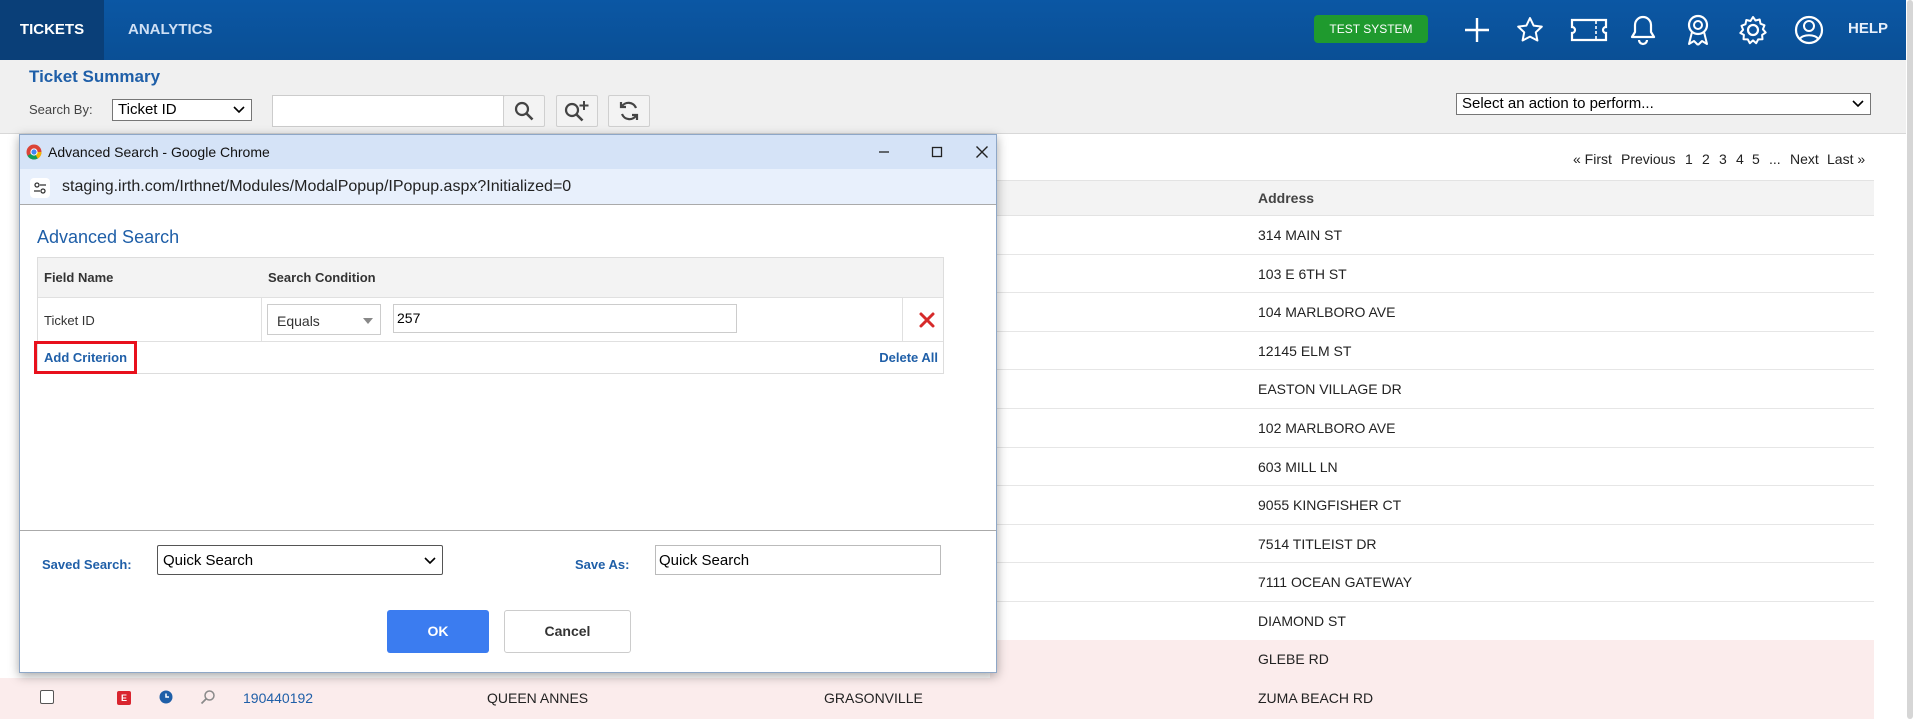  Describe the element at coordinates (1371, 29) in the screenshot. I see `test-system-badge: TEST SYSTEM` at that location.